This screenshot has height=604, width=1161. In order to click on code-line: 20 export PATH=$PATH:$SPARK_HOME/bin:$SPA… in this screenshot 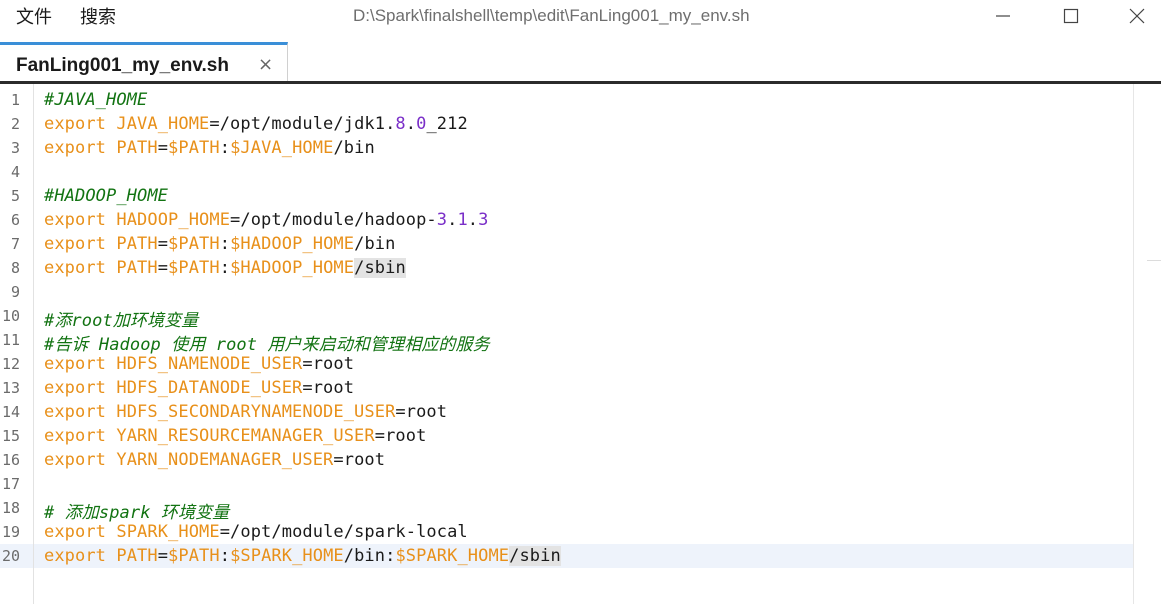, I will do `click(566, 556)`.